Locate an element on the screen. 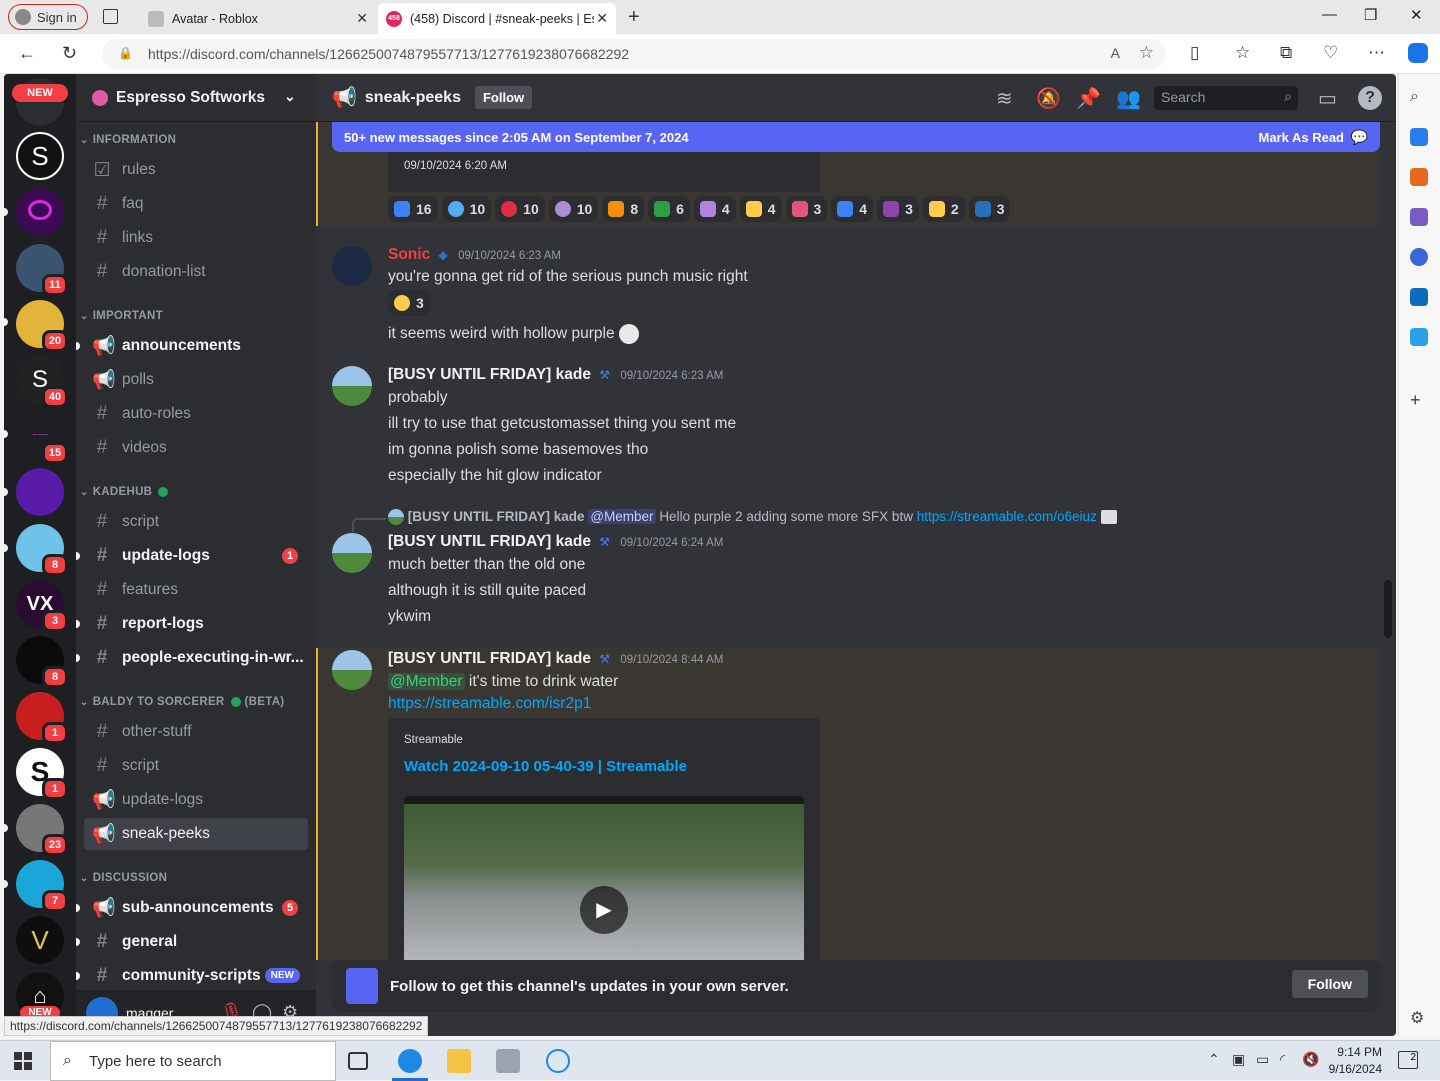  server-icon: V is located at coordinates (40, 940).